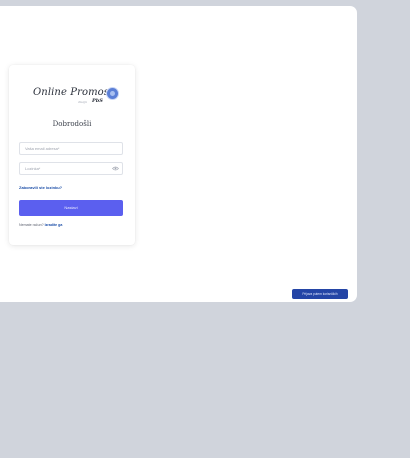  Describe the element at coordinates (42, 148) in the screenshot. I see `email-placeholder: Vaša email adresa*` at that location.